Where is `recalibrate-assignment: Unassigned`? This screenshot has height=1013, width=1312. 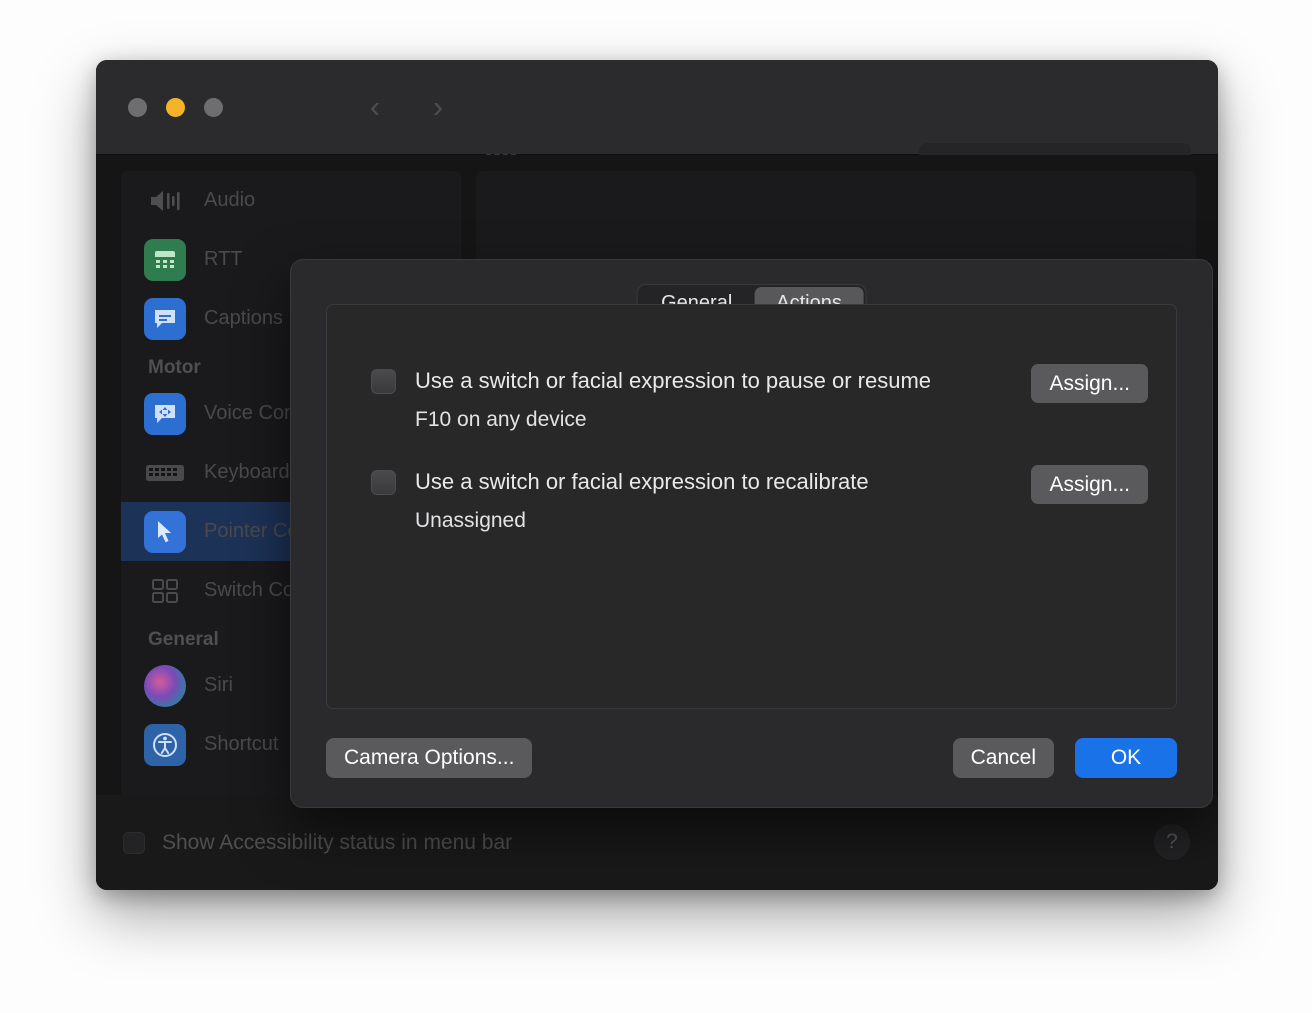 recalibrate-assignment: Unassigned is located at coordinates (470, 520).